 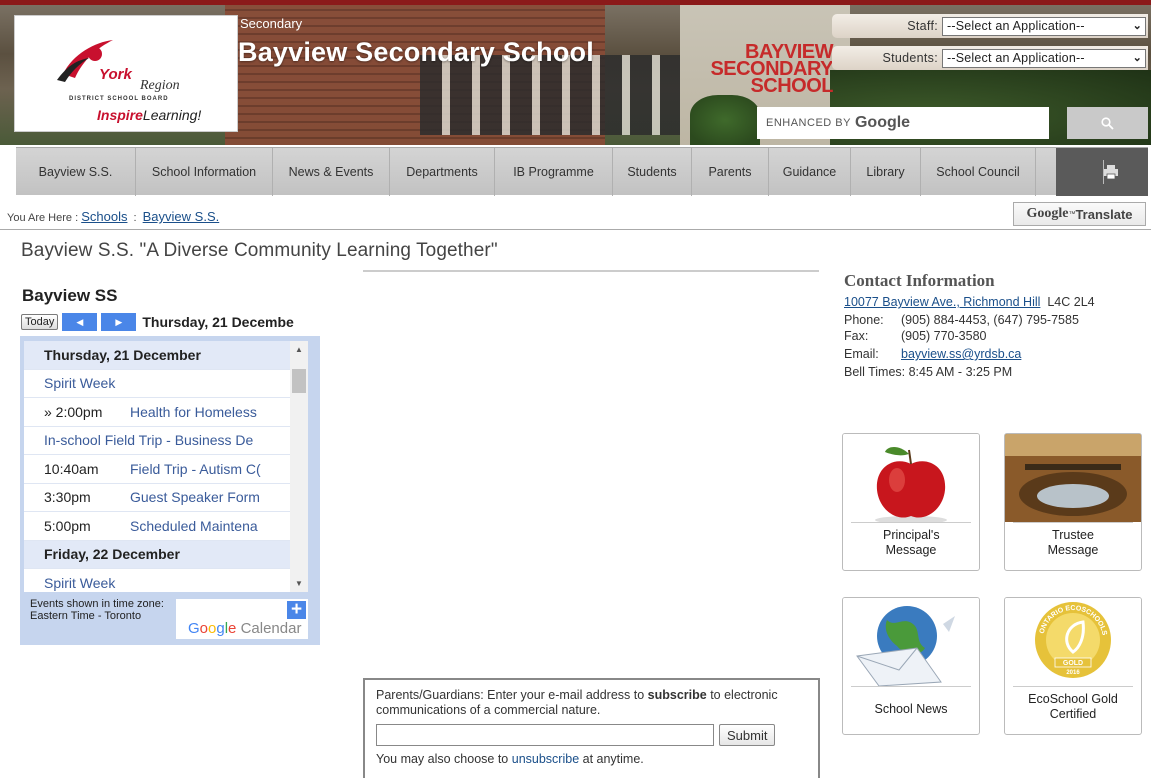 What do you see at coordinates (299, 466) in the screenshot?
I see `agenda-scrollbar: ▲ ▼` at bounding box center [299, 466].